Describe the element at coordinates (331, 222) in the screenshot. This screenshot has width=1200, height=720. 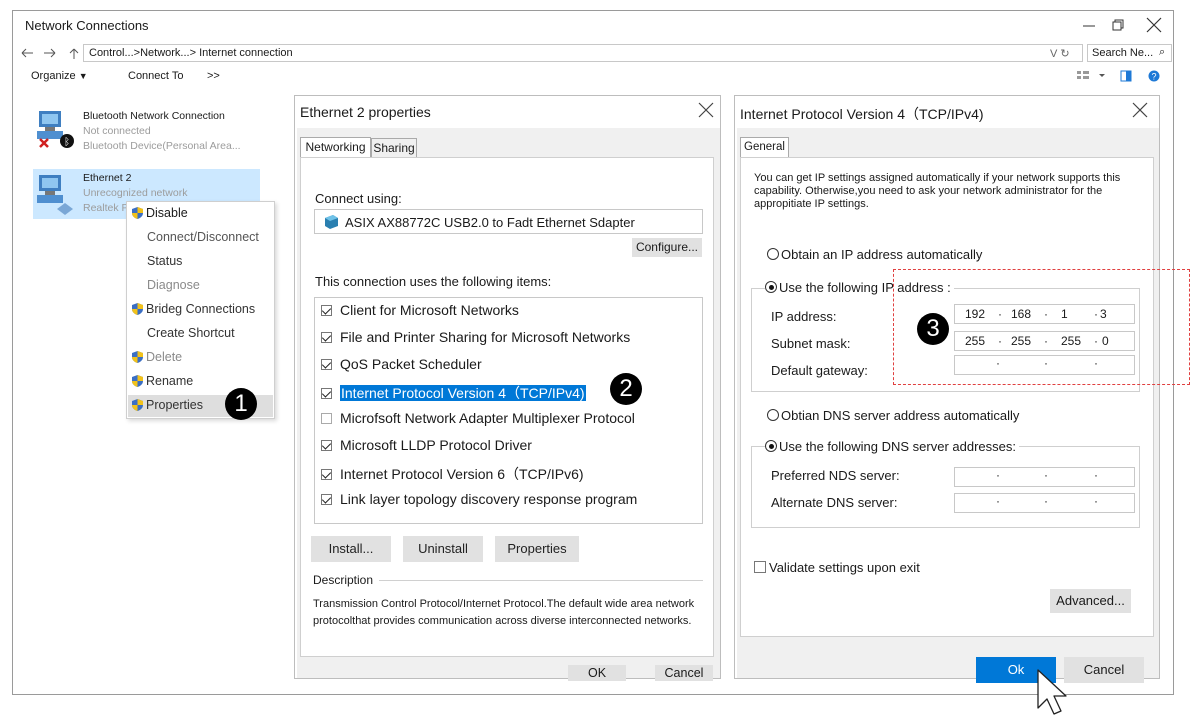
I see `network-adapter-icon` at that location.